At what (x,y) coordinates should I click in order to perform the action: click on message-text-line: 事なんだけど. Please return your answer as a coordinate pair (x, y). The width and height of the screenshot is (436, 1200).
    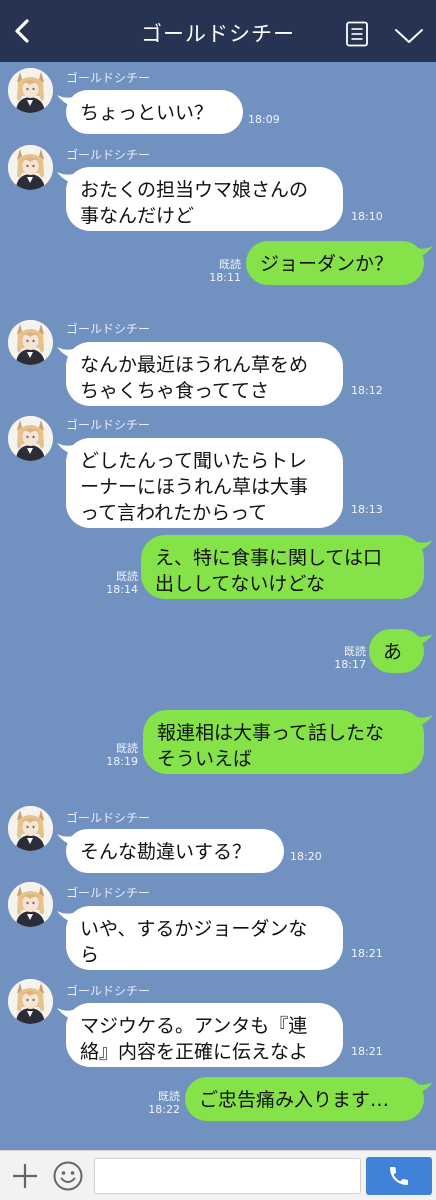
    Looking at the image, I should click on (137, 216).